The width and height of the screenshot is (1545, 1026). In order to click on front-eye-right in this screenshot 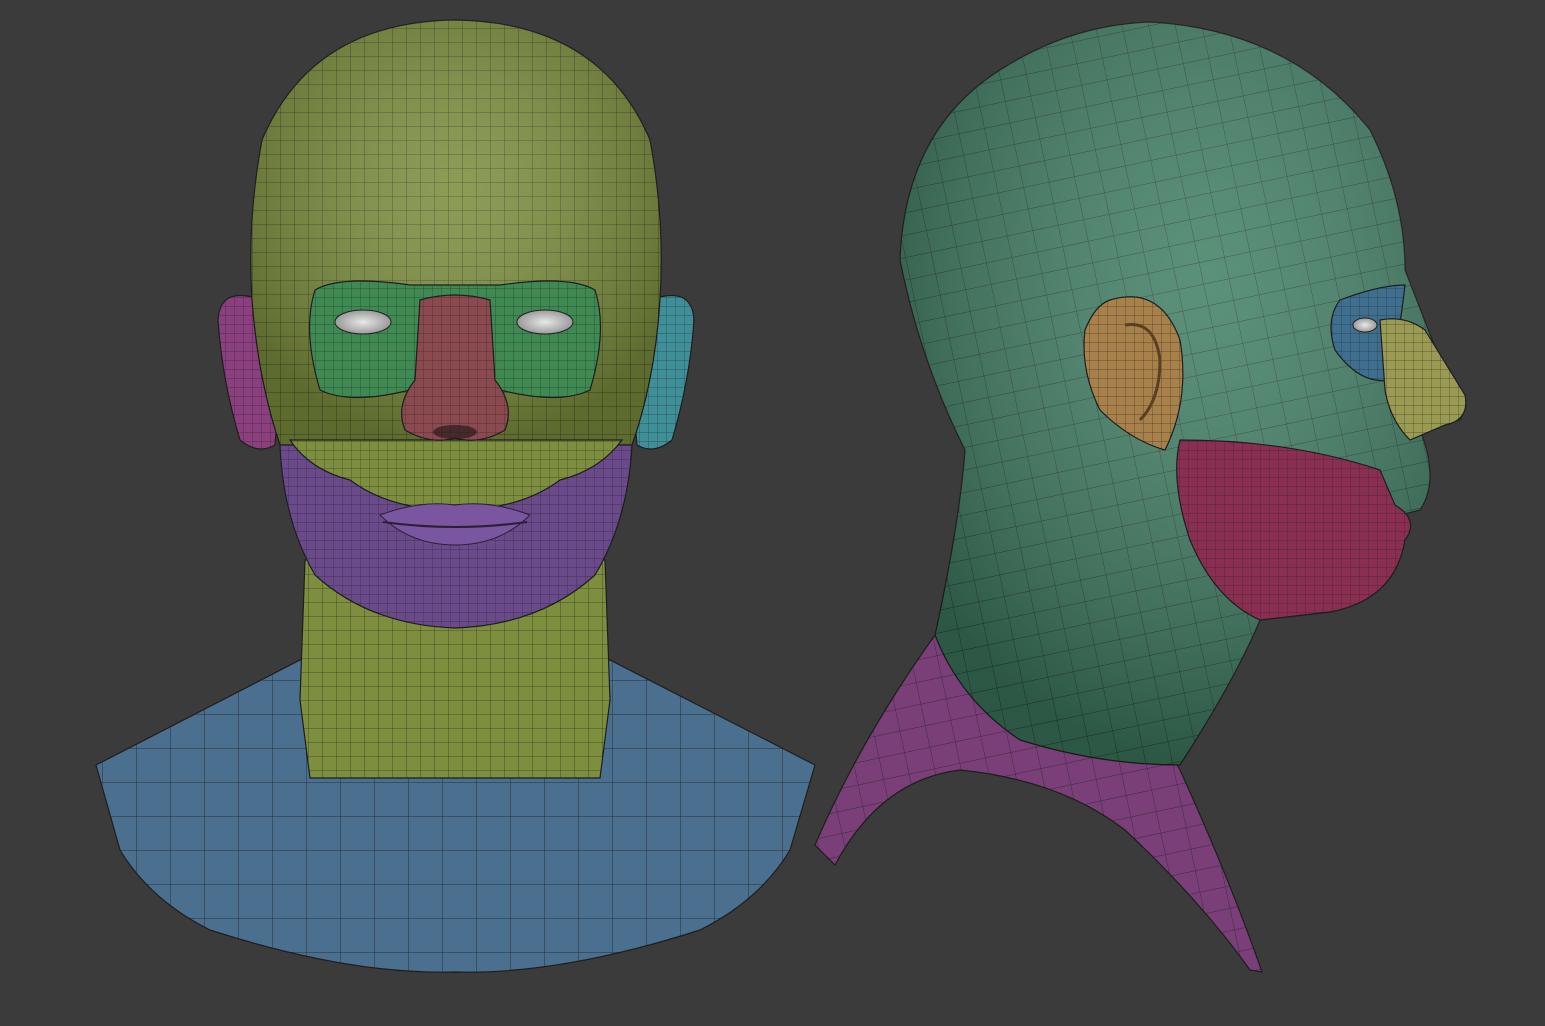, I will do `click(545, 322)`.